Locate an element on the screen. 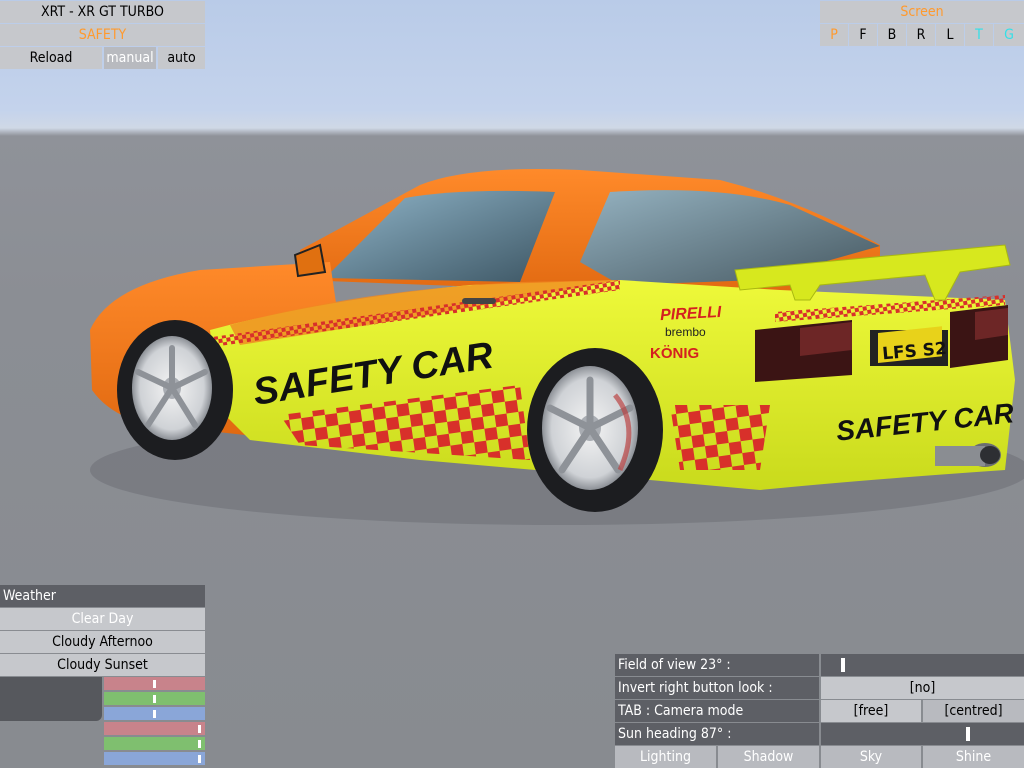  fov-slider is located at coordinates (922, 665).